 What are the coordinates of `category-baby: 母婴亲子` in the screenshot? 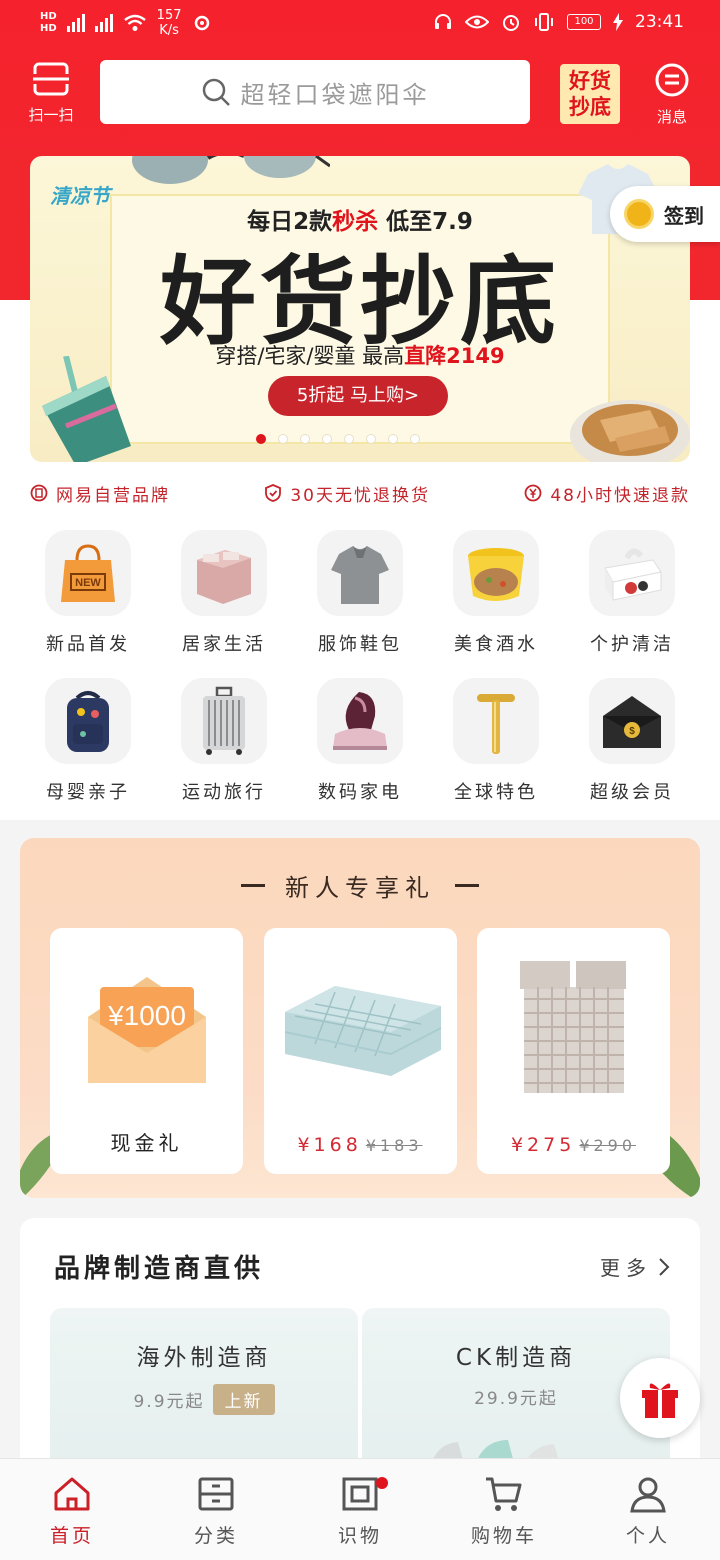 It's located at (88, 741).